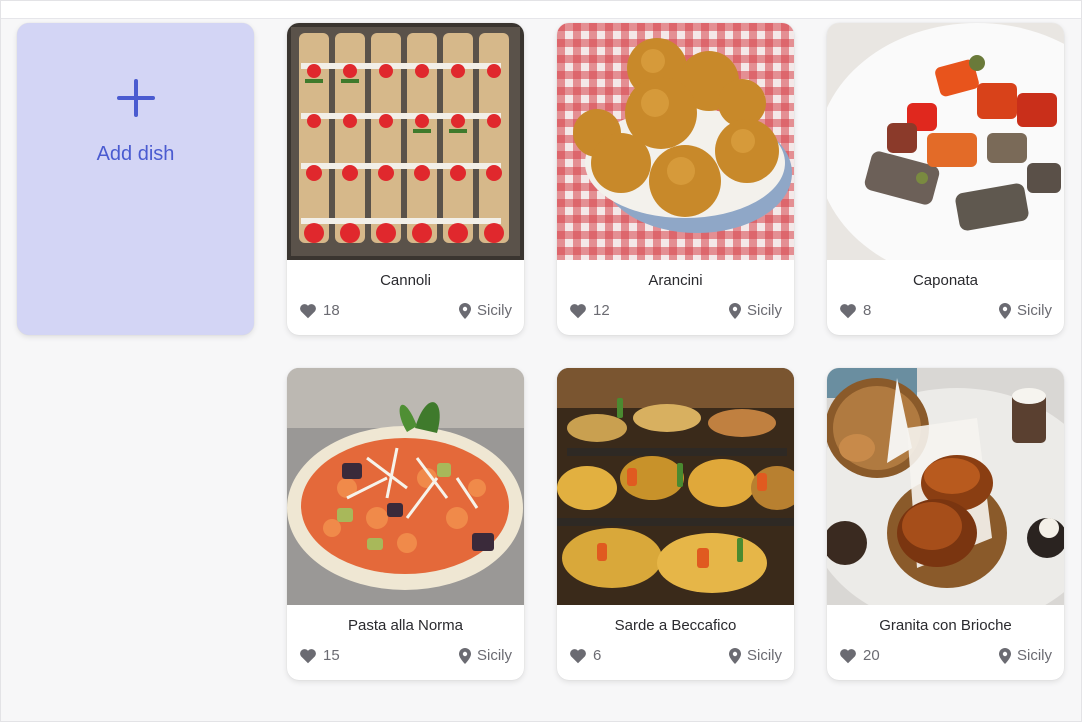 Image resolution: width=1082 pixels, height=722 pixels. What do you see at coordinates (319, 655) in the screenshot?
I see `like-button: 15` at bounding box center [319, 655].